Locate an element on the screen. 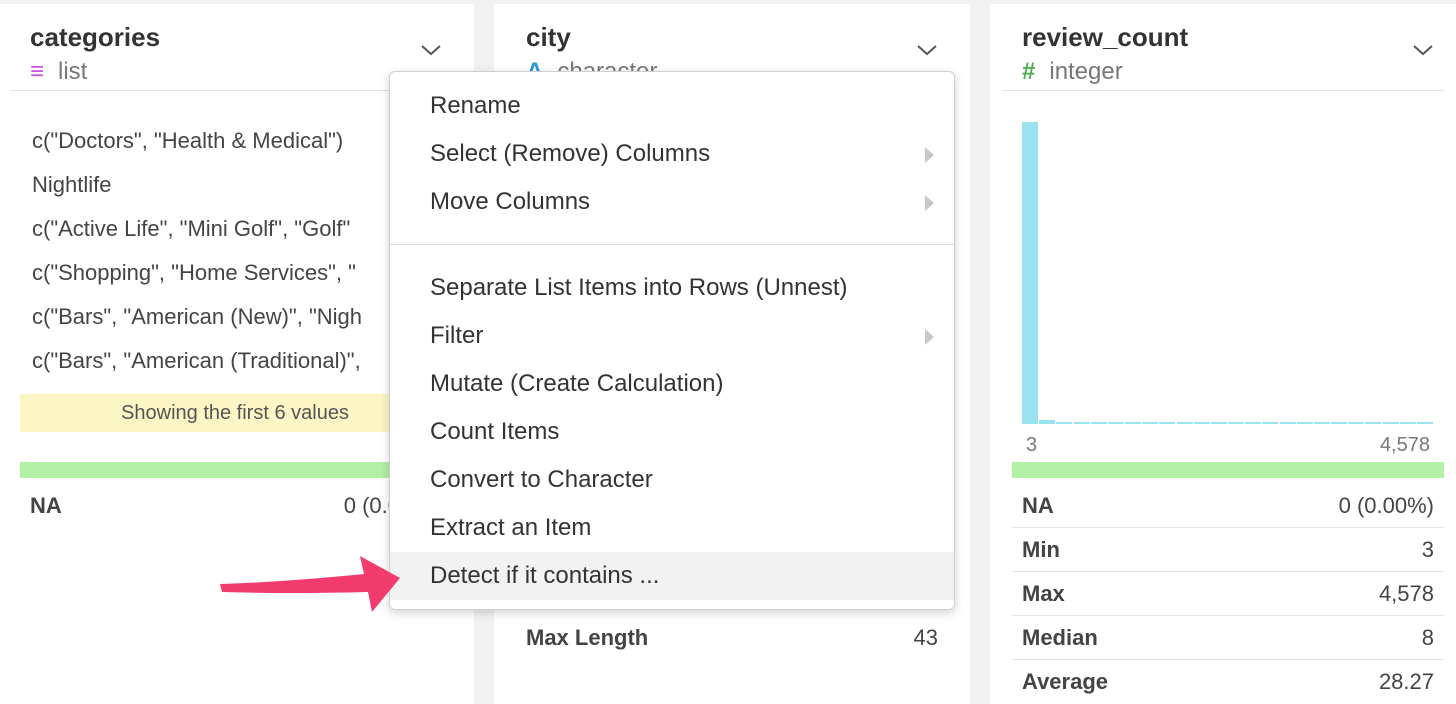  list-item: c("Active Life", "Mini Golf", "Golf" is located at coordinates (191, 228).